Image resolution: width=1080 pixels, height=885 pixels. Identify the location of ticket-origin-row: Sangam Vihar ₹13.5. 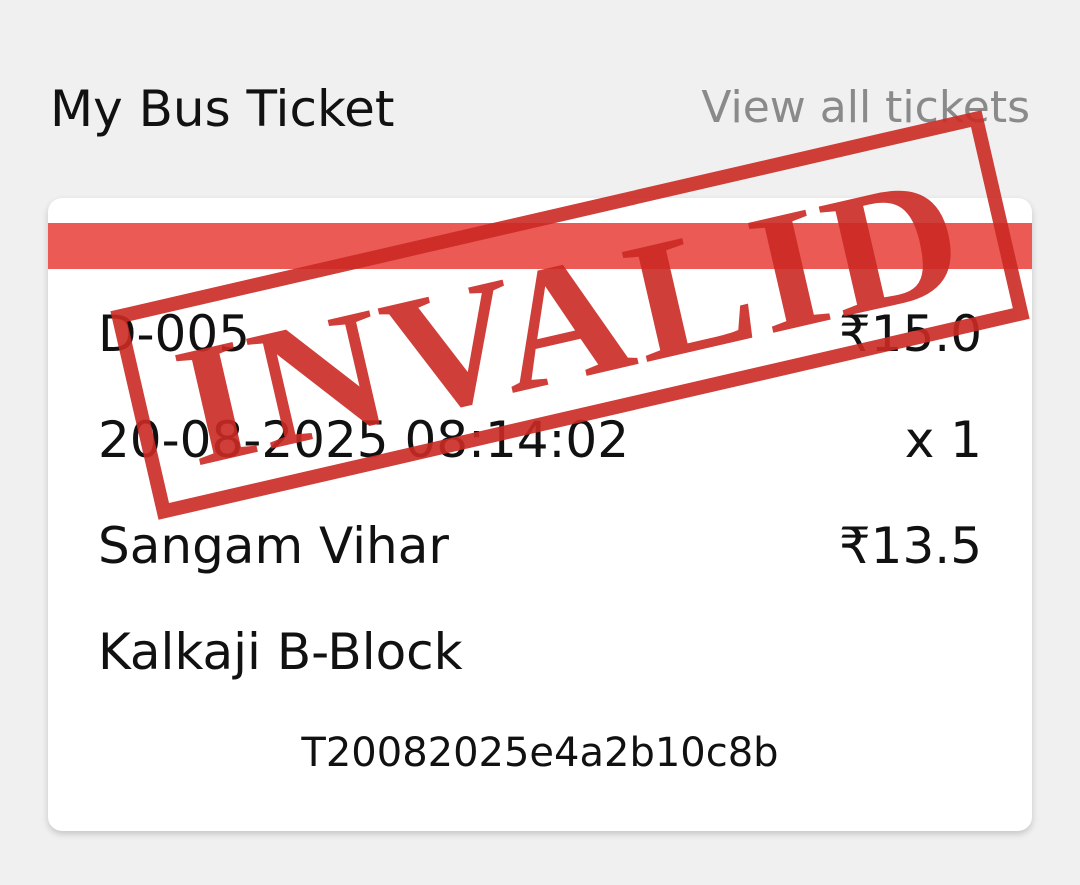
(540, 546).